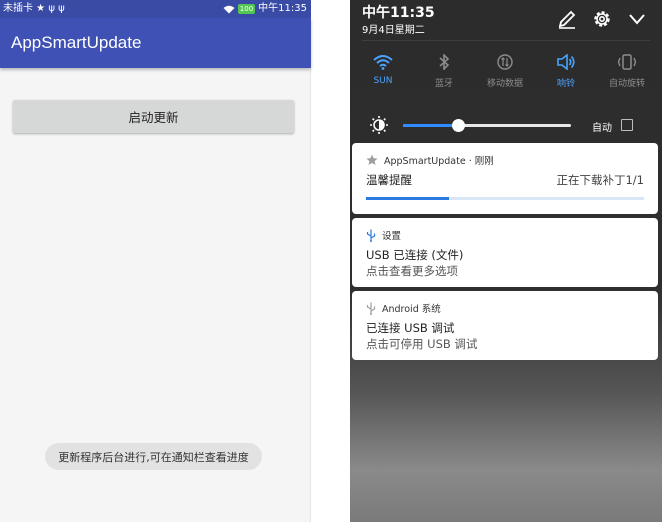 This screenshot has width=662, height=522. Describe the element at coordinates (565, 84) in the screenshot. I see `qs-label-volume: 响铃` at that location.